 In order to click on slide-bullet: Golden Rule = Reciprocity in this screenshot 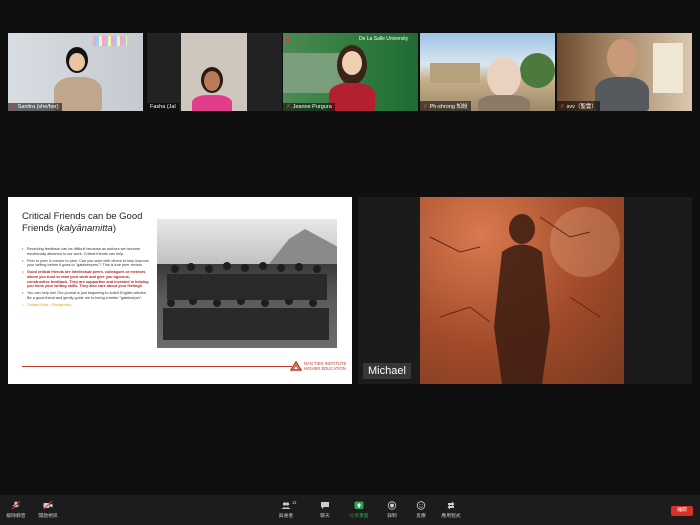, I will do `click(87, 305)`.